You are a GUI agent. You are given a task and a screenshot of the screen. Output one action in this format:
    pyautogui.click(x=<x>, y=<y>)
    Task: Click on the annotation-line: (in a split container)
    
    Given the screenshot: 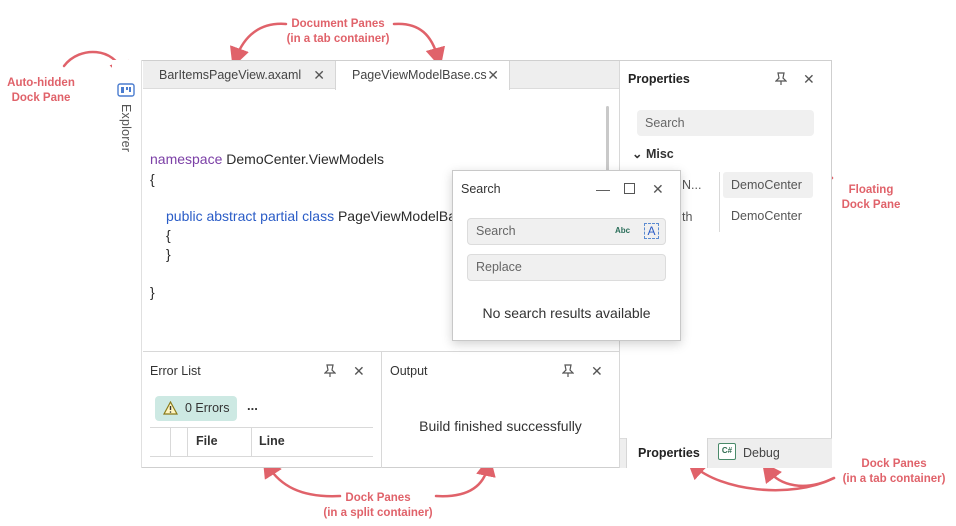 What is the action you would take?
    pyautogui.click(x=378, y=513)
    